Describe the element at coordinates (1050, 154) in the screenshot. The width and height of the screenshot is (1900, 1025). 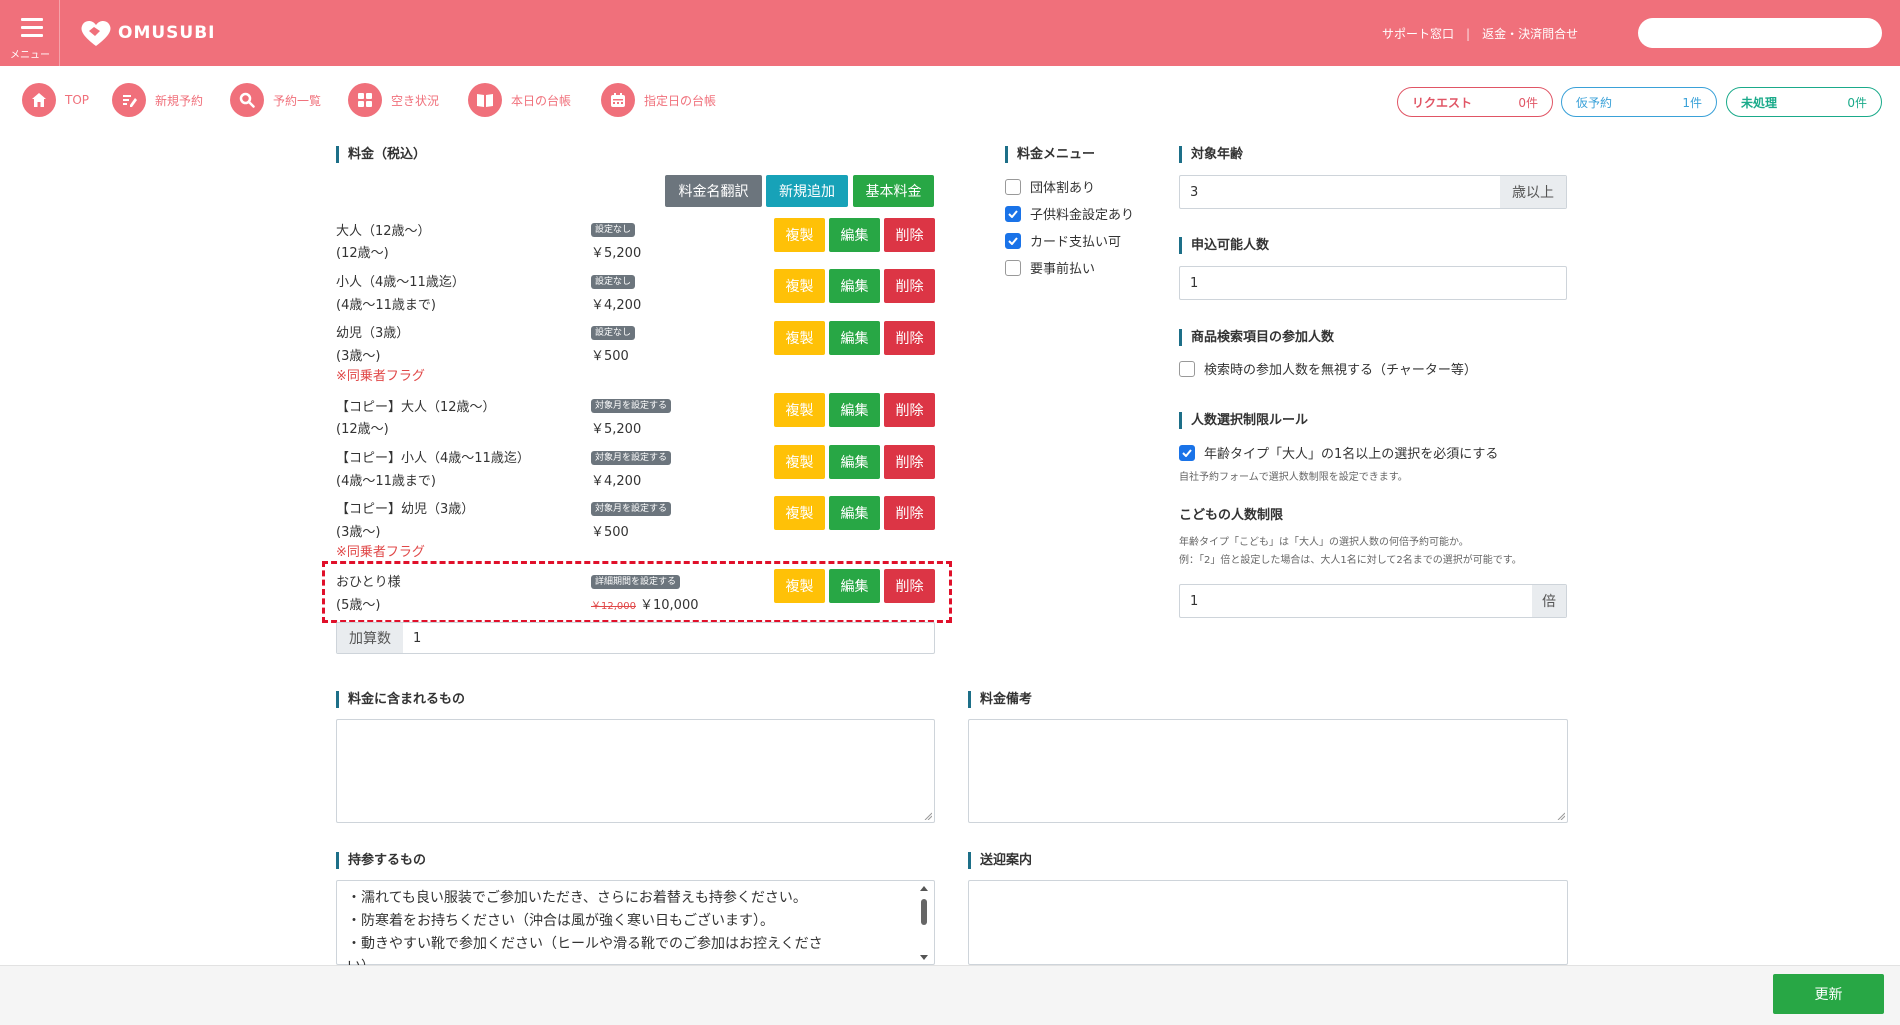
I see `price-menu-title: 料金メニュー` at that location.